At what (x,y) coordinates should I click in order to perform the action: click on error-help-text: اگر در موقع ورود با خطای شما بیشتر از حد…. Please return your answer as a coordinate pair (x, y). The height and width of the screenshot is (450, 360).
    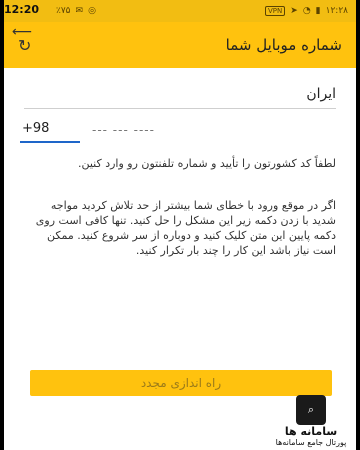
    Looking at the image, I should click on (185, 228).